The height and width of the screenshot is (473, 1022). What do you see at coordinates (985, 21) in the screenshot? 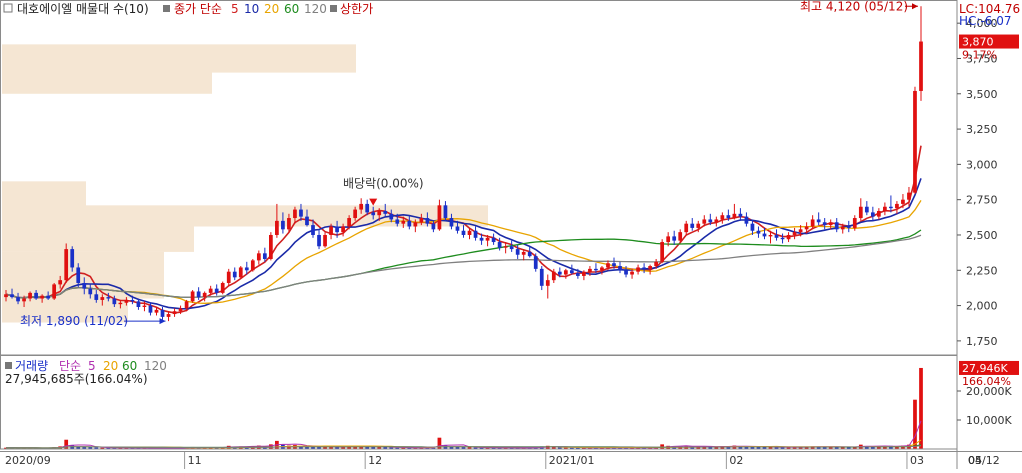
I see `hc-label: HC:-6.07` at bounding box center [985, 21].